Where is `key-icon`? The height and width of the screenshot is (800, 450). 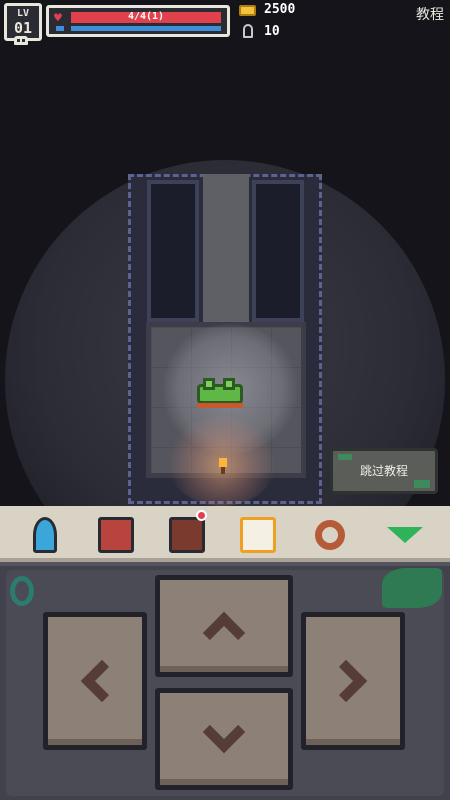 key-icon is located at coordinates (248, 31).